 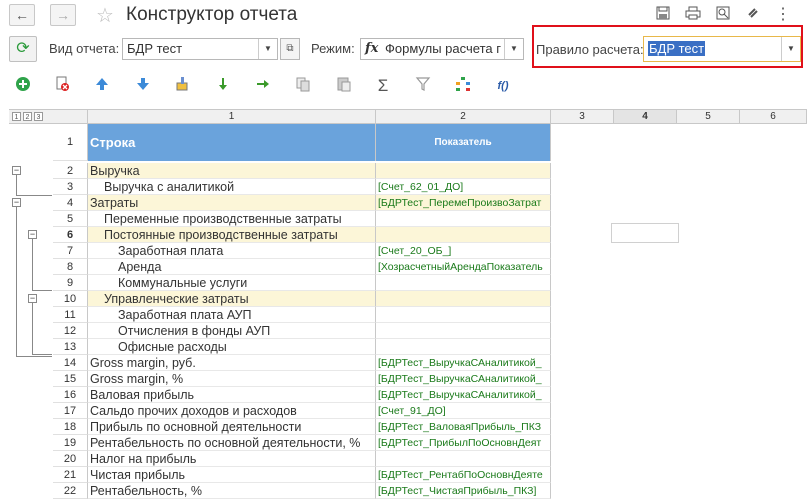 I want to click on selected-cell, so click(x=645, y=233).